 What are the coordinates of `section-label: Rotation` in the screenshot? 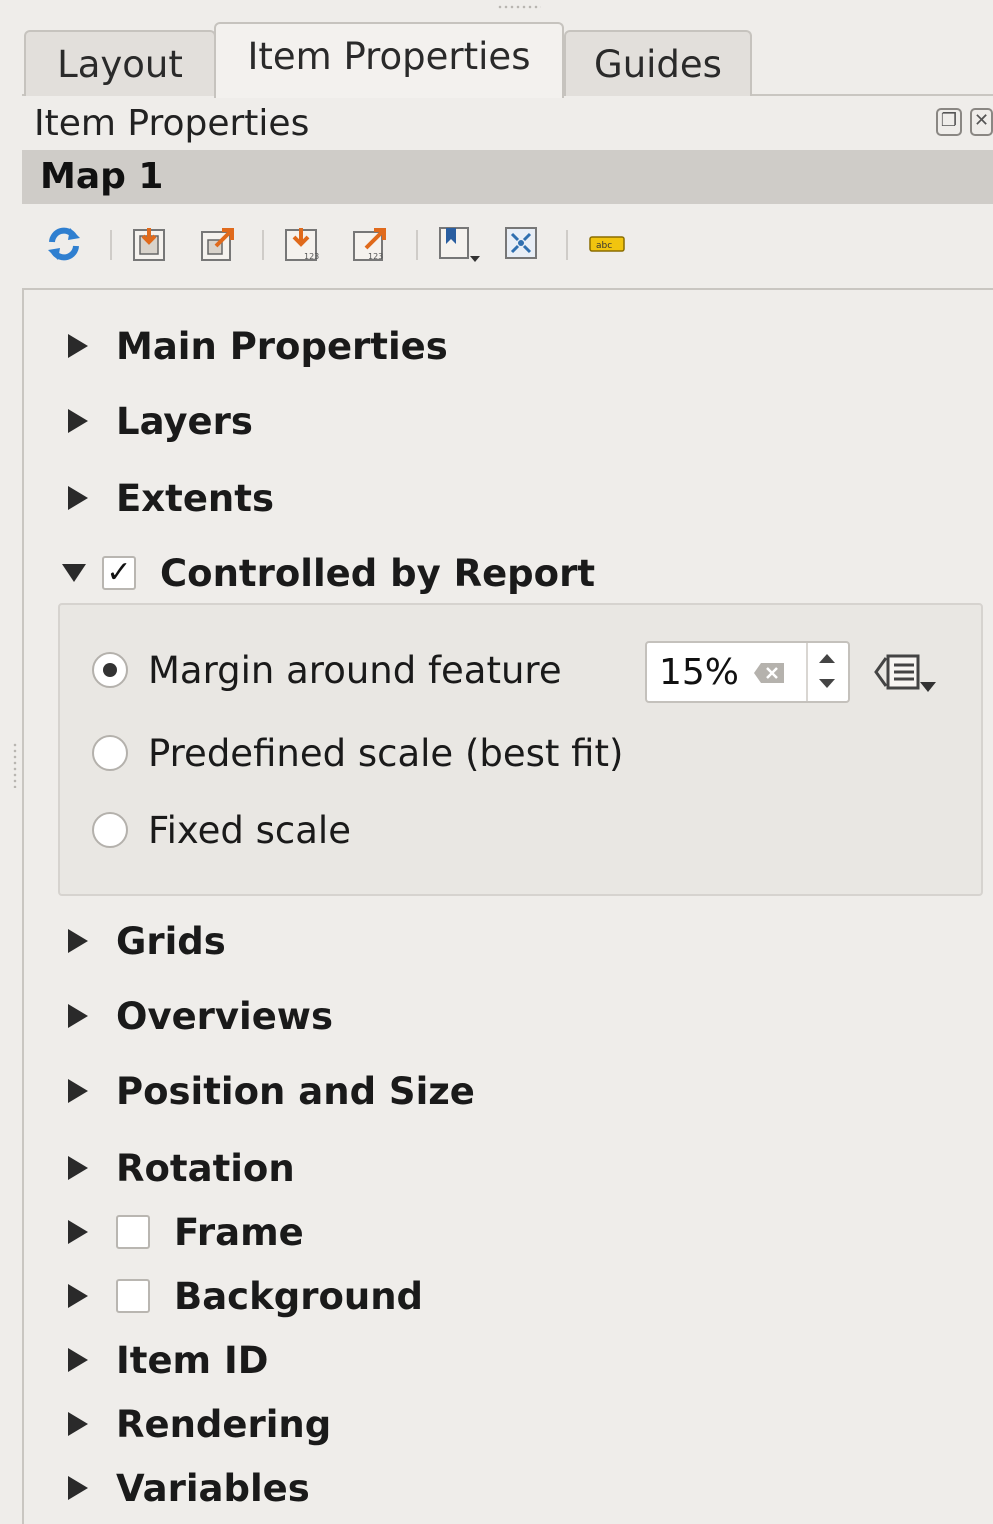 It's located at (205, 1168).